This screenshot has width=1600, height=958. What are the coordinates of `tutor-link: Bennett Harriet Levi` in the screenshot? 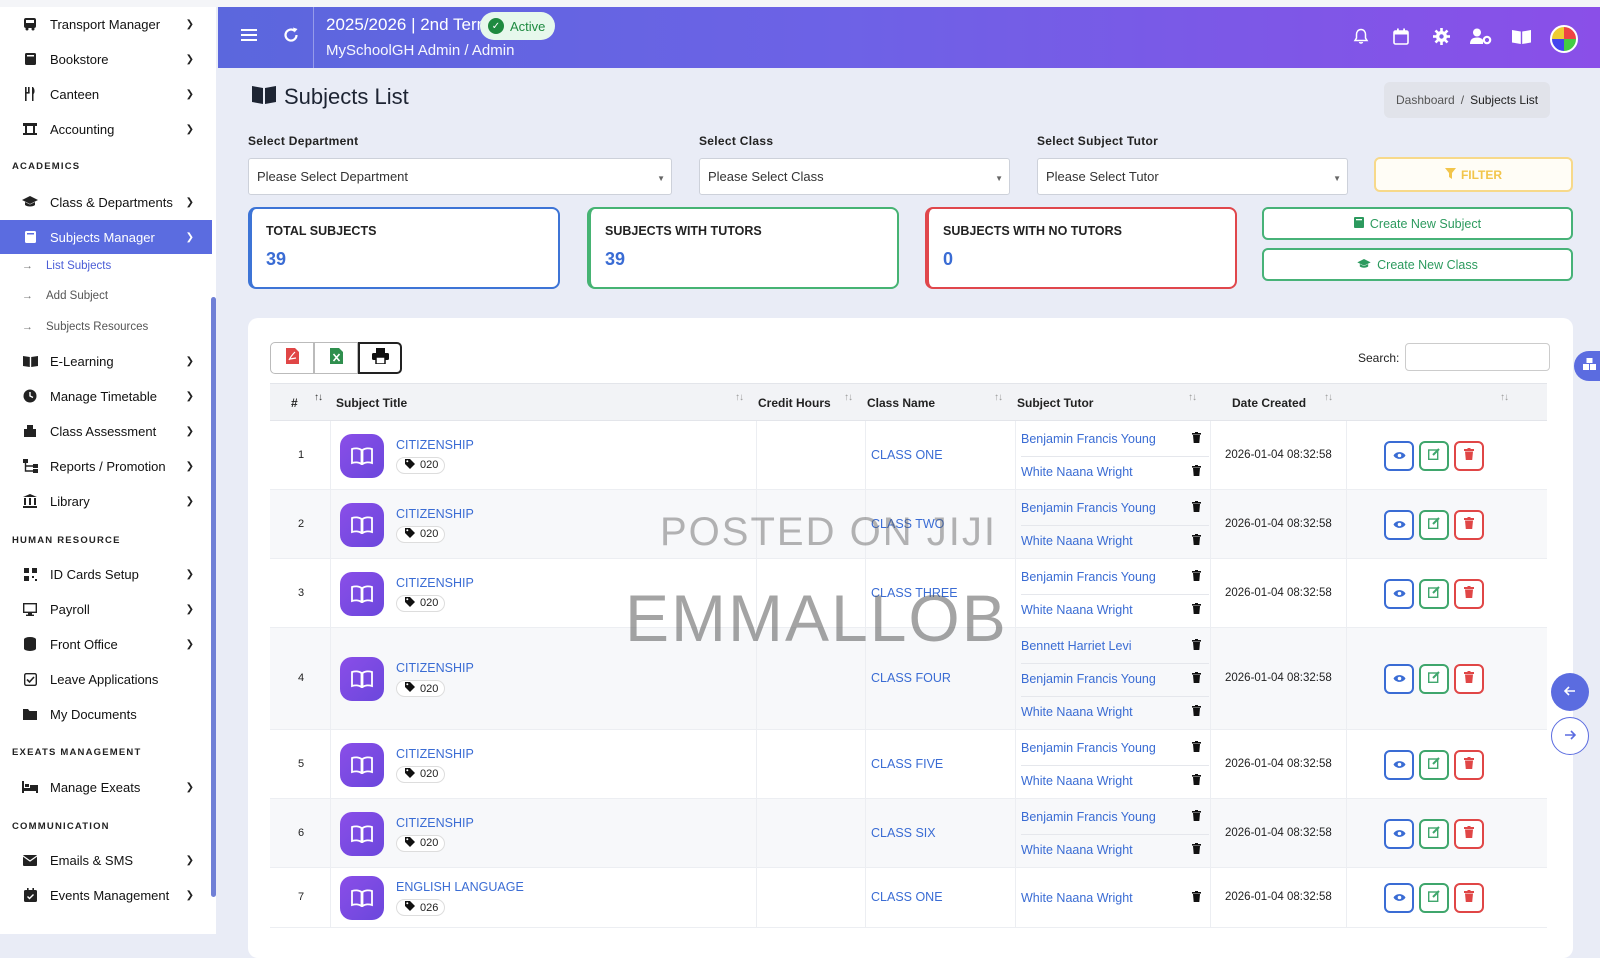 It's located at (1115, 646).